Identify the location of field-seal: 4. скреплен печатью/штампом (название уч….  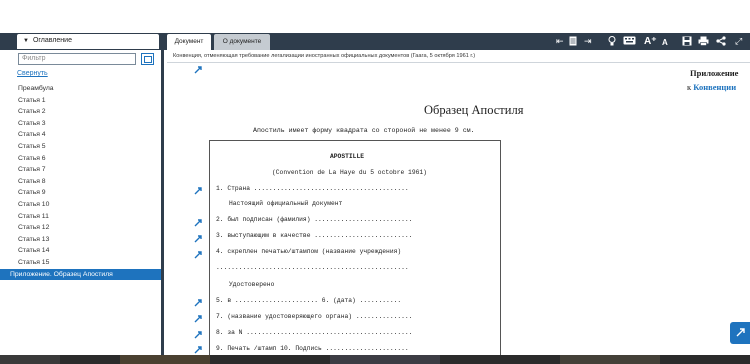
(309, 251).